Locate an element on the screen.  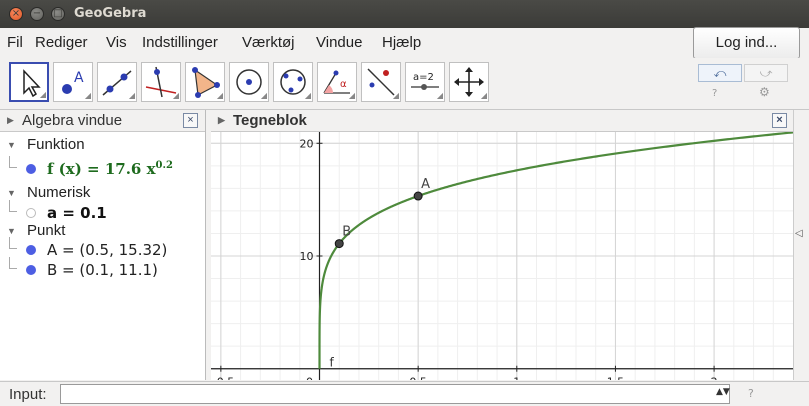
point-label: B is located at coordinates (346, 232).